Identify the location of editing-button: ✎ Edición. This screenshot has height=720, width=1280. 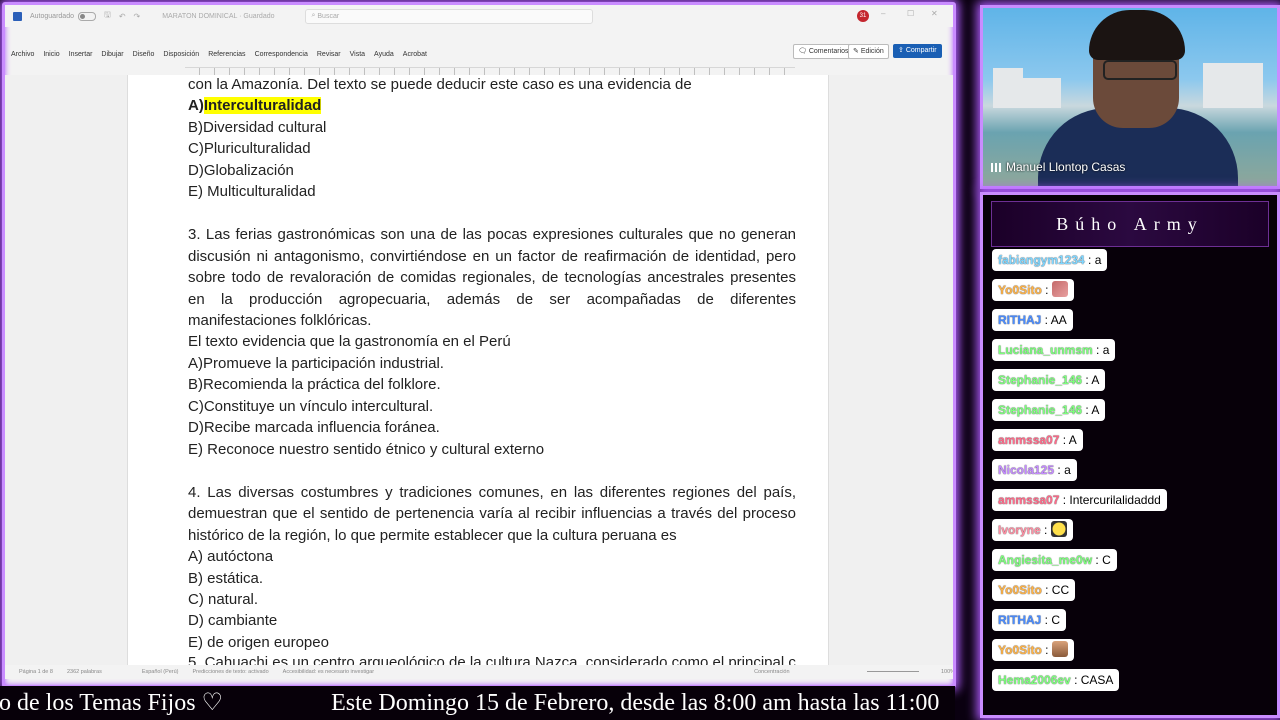
(868, 51).